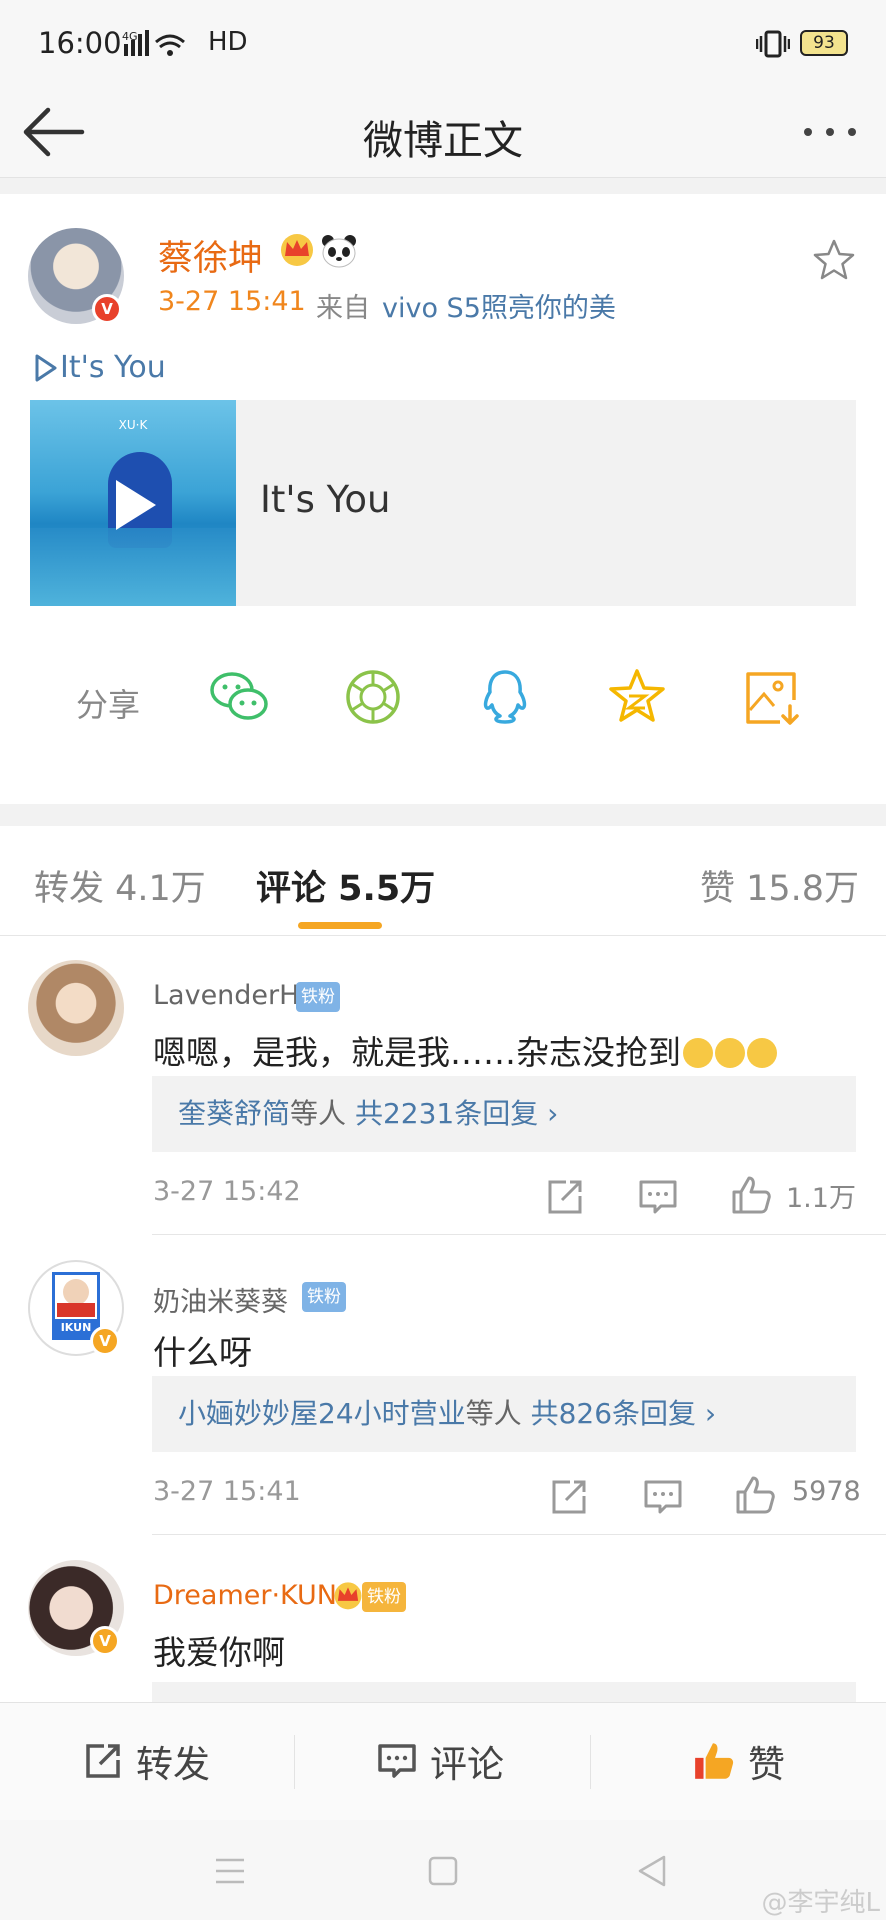 The height and width of the screenshot is (1920, 886). I want to click on comment-time: 3-27 15:42, so click(227, 1191).